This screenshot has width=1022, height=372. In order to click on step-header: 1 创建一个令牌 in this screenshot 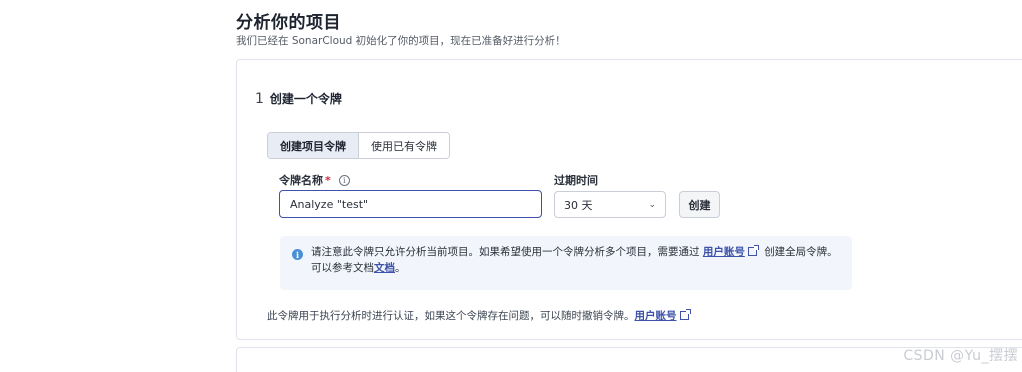, I will do `click(298, 98)`.